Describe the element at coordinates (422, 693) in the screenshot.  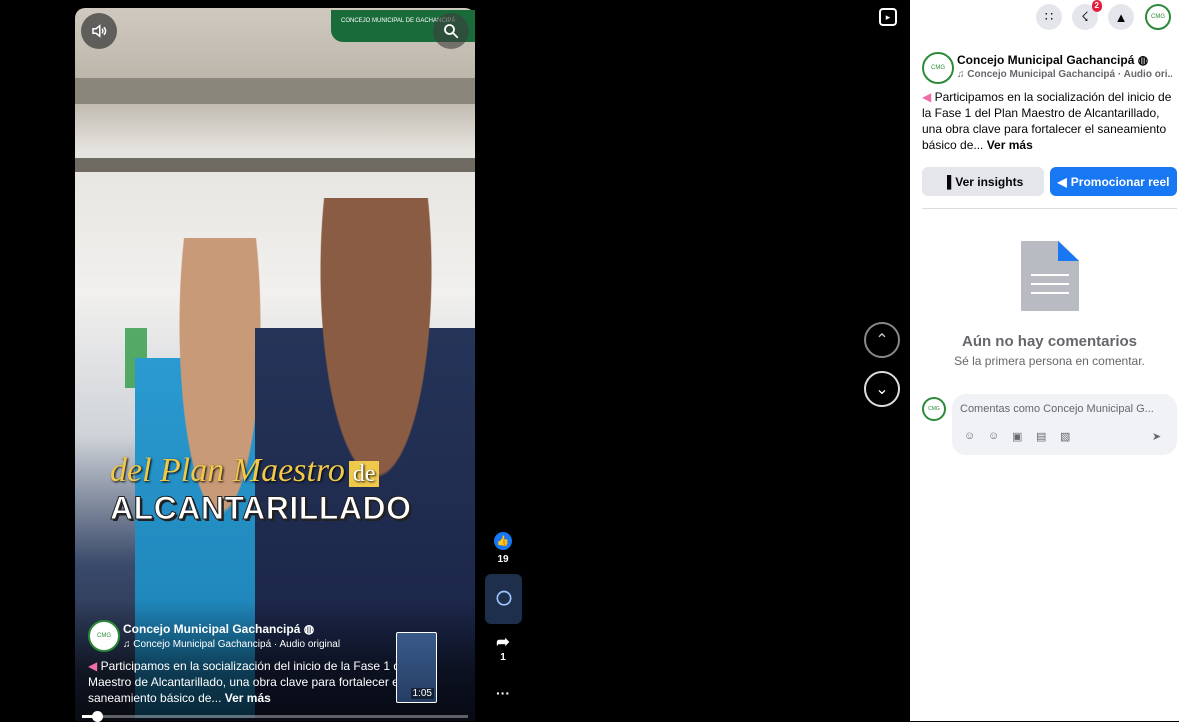
I see `next-reel-duration: 1:05` at that location.